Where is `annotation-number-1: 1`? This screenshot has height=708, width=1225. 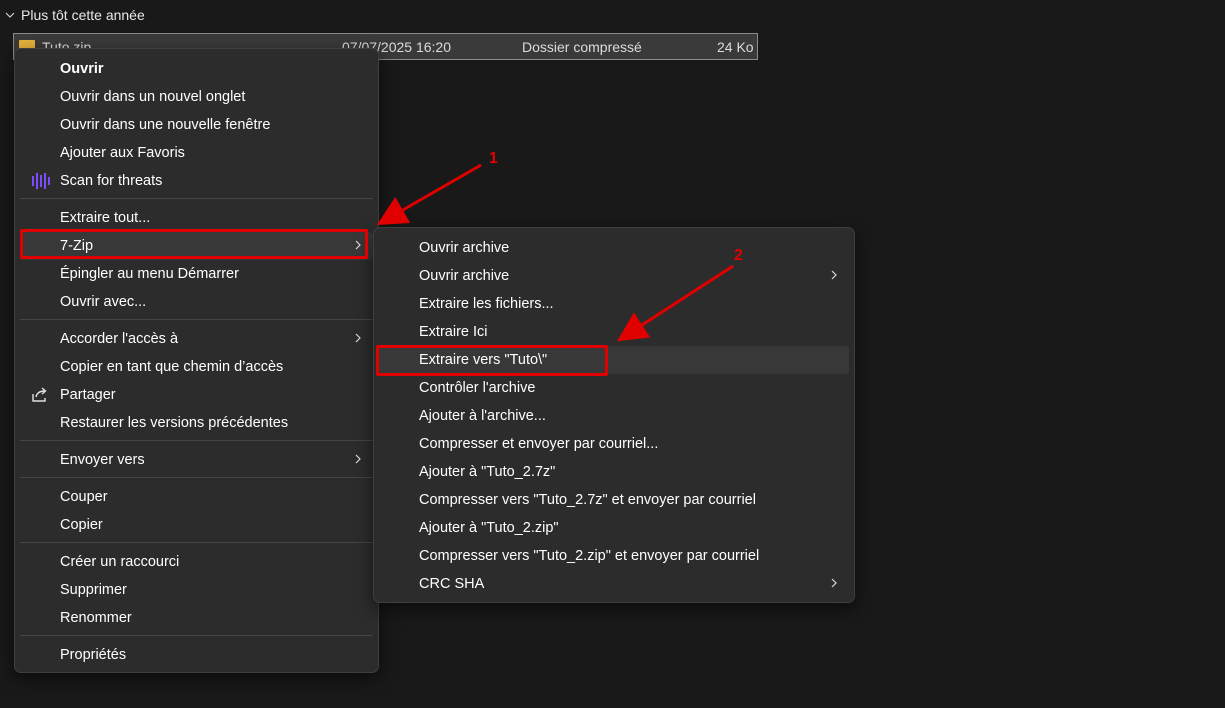
annotation-number-1: 1 is located at coordinates (493, 158).